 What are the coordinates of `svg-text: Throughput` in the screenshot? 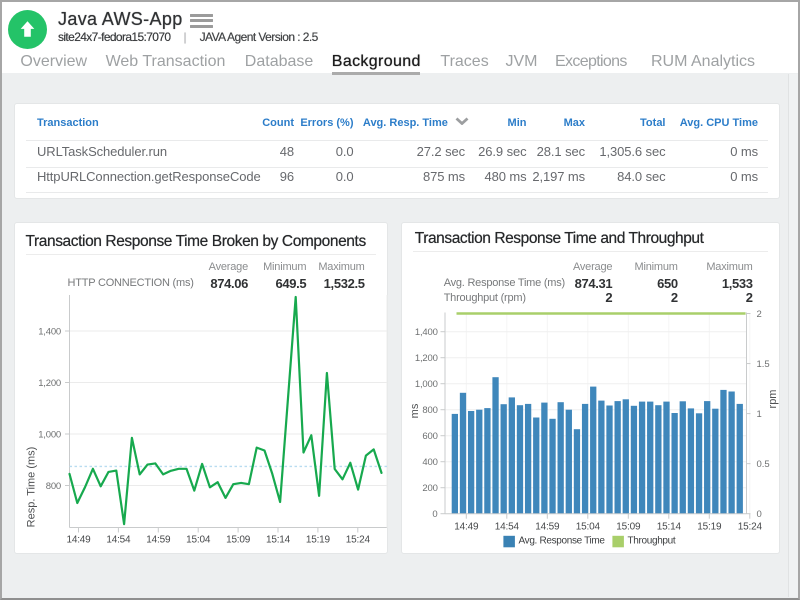 It's located at (652, 541).